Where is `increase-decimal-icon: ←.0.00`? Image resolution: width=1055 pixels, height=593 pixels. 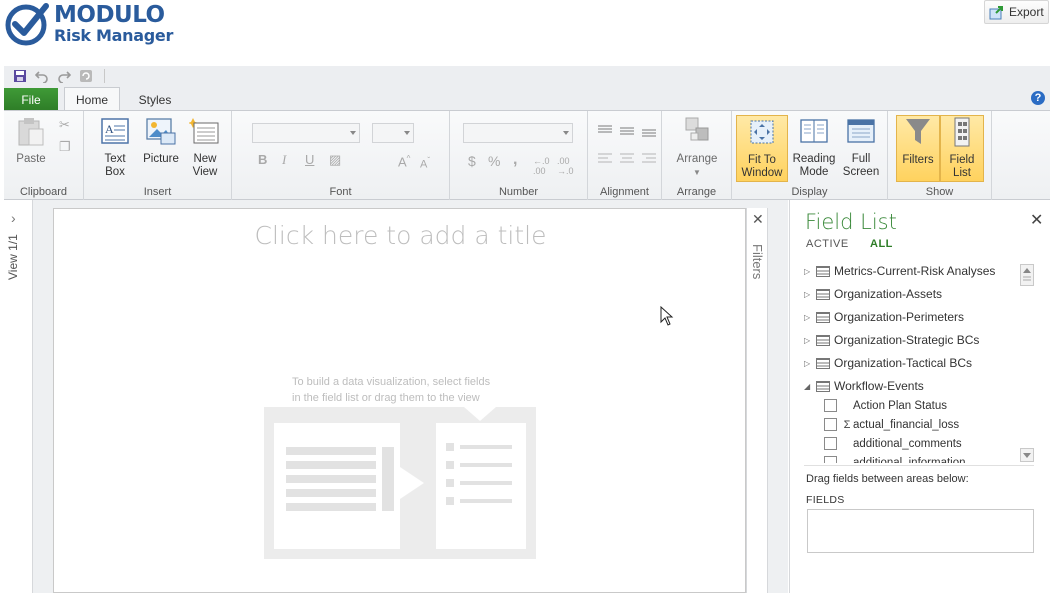
increase-decimal-icon: ←.0.00 is located at coordinates (541, 166).